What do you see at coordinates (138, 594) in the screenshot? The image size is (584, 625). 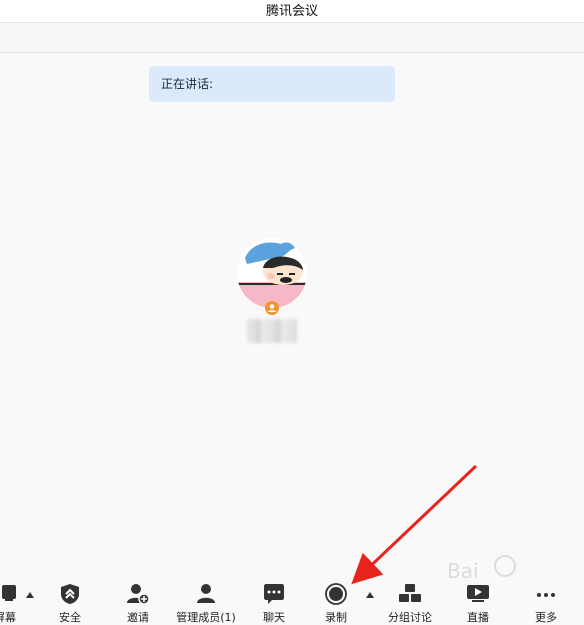 I see `add-user-icon` at bounding box center [138, 594].